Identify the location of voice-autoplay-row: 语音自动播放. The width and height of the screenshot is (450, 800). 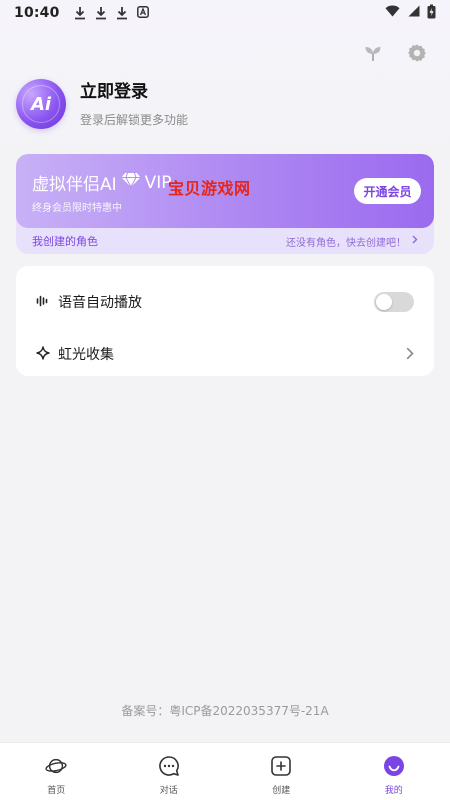
(225, 302).